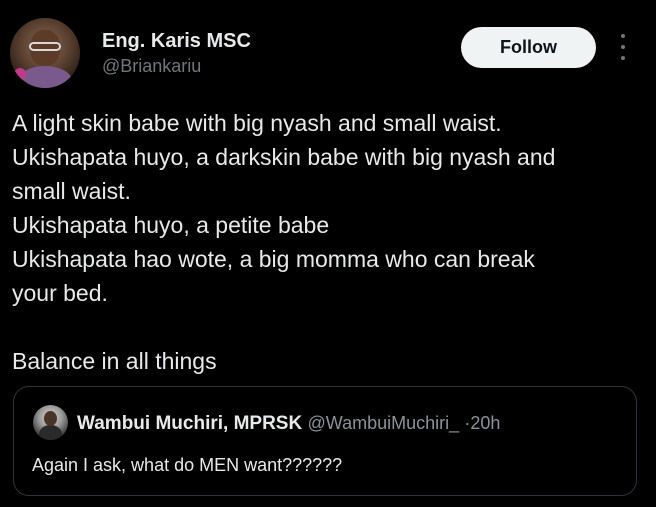  What do you see at coordinates (60, 293) in the screenshot?
I see `tweet-line: your bed.` at bounding box center [60, 293].